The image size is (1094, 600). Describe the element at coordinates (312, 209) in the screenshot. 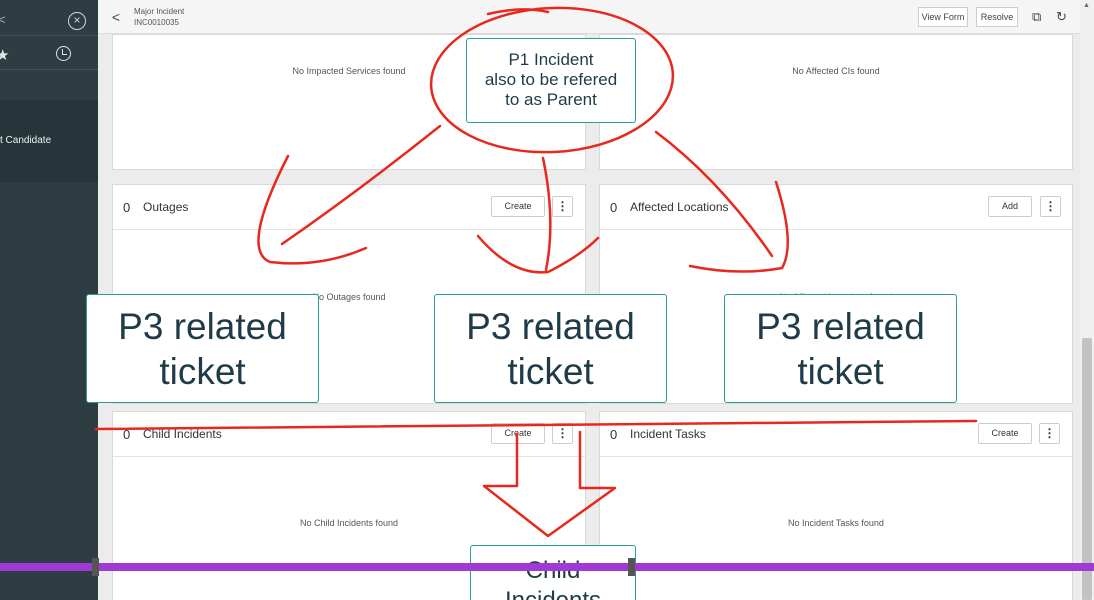

I see `arrow-left-hook-mark` at that location.